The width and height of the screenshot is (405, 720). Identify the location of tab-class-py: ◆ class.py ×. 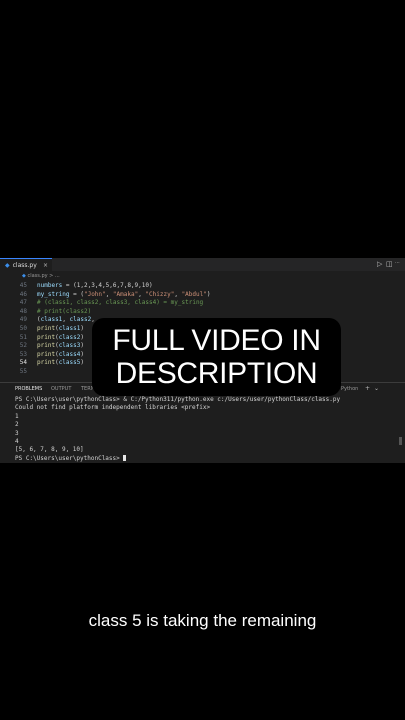
(26, 264).